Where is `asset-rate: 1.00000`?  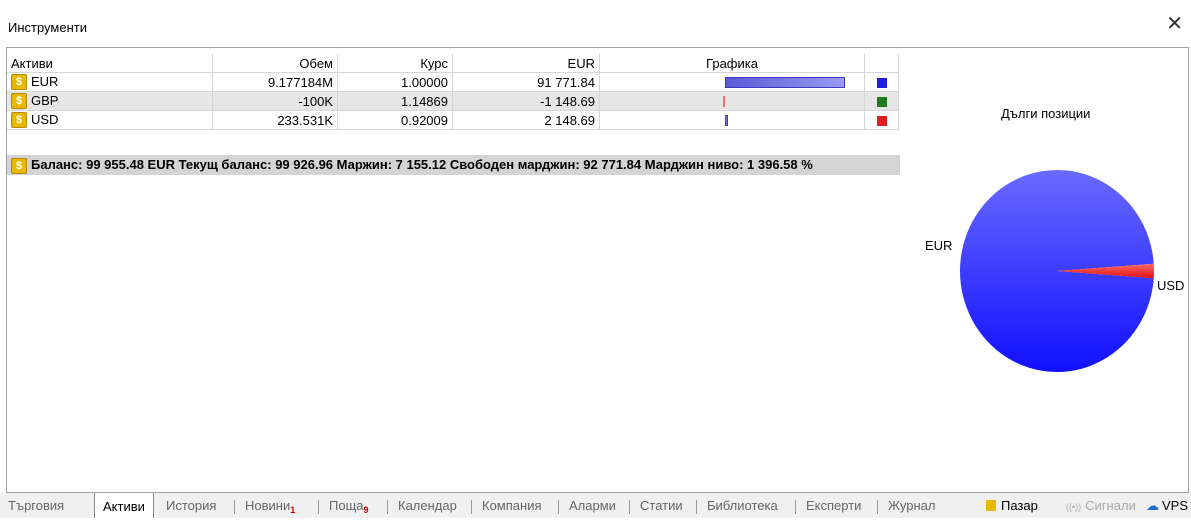 asset-rate: 1.00000 is located at coordinates (395, 82).